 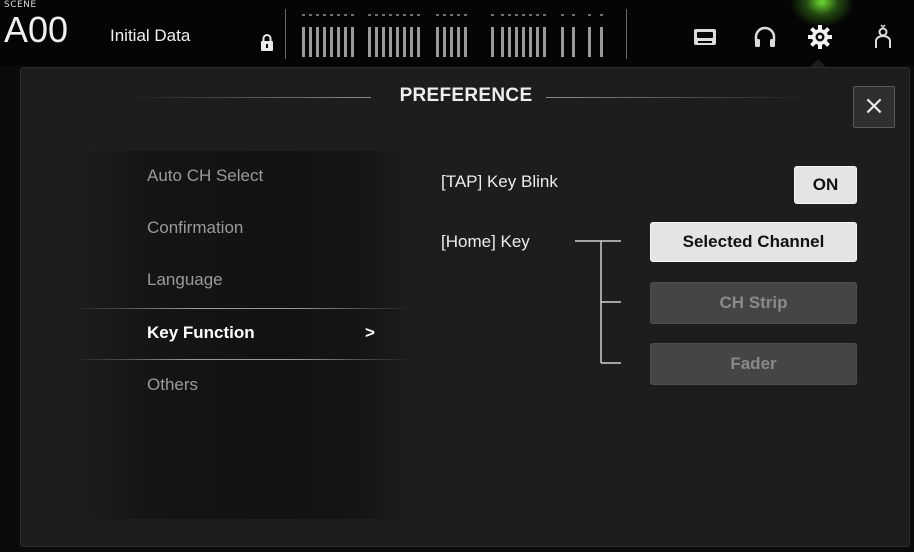 I want to click on active-tab-notch, so click(x=818, y=63).